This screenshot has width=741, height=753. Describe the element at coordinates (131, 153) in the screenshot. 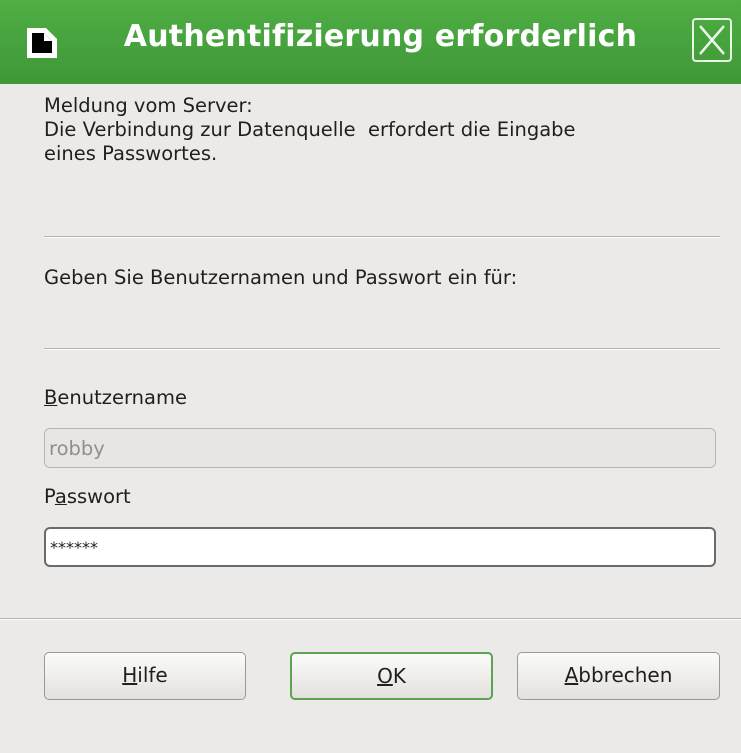

I see `message-line: eines Passwortes.` at that location.